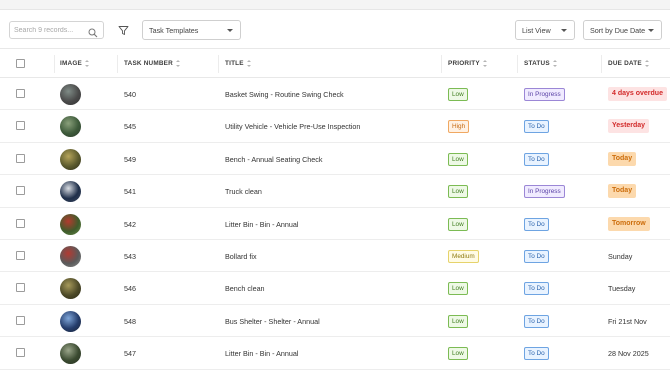 Image resolution: width=670 pixels, height=378 pixels. What do you see at coordinates (123, 30) in the screenshot?
I see `filter-icon` at bounding box center [123, 30].